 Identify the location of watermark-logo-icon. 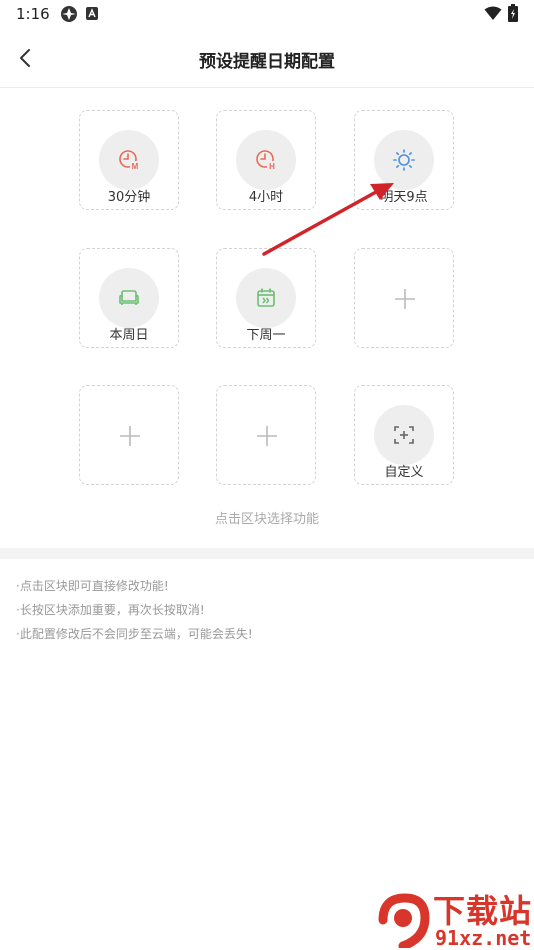
(404, 920).